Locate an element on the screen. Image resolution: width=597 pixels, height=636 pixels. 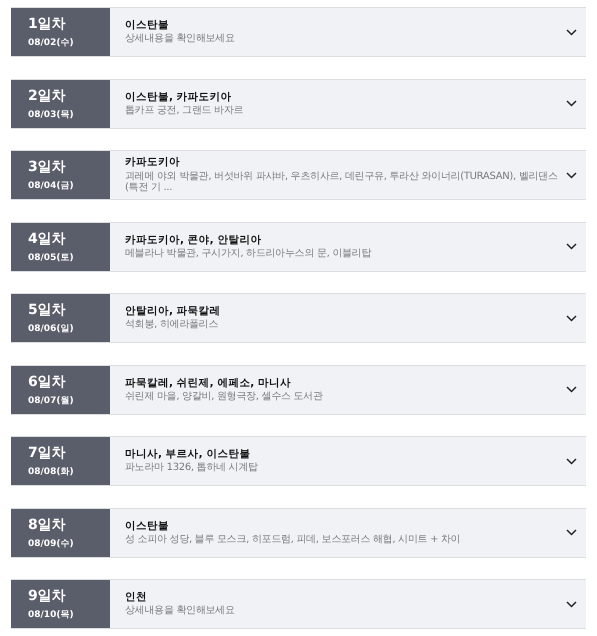
date-label: 08/09(수) is located at coordinates (51, 544).